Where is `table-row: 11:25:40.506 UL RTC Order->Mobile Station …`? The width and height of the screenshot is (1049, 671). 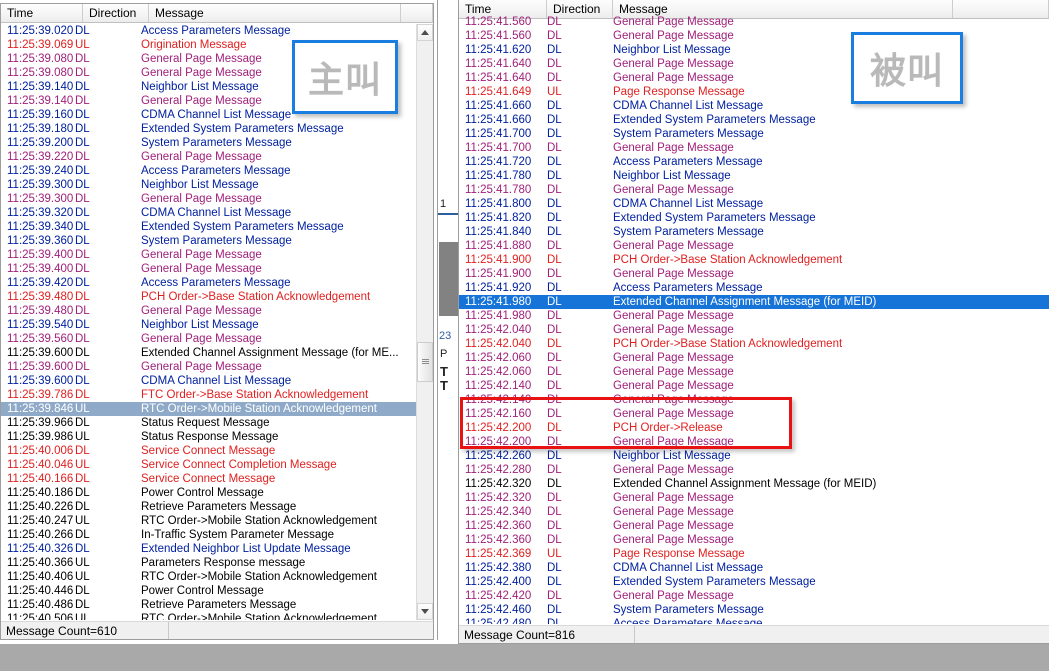
table-row: 11:25:40.506 UL RTC Order->Mobile Station … is located at coordinates (208, 616).